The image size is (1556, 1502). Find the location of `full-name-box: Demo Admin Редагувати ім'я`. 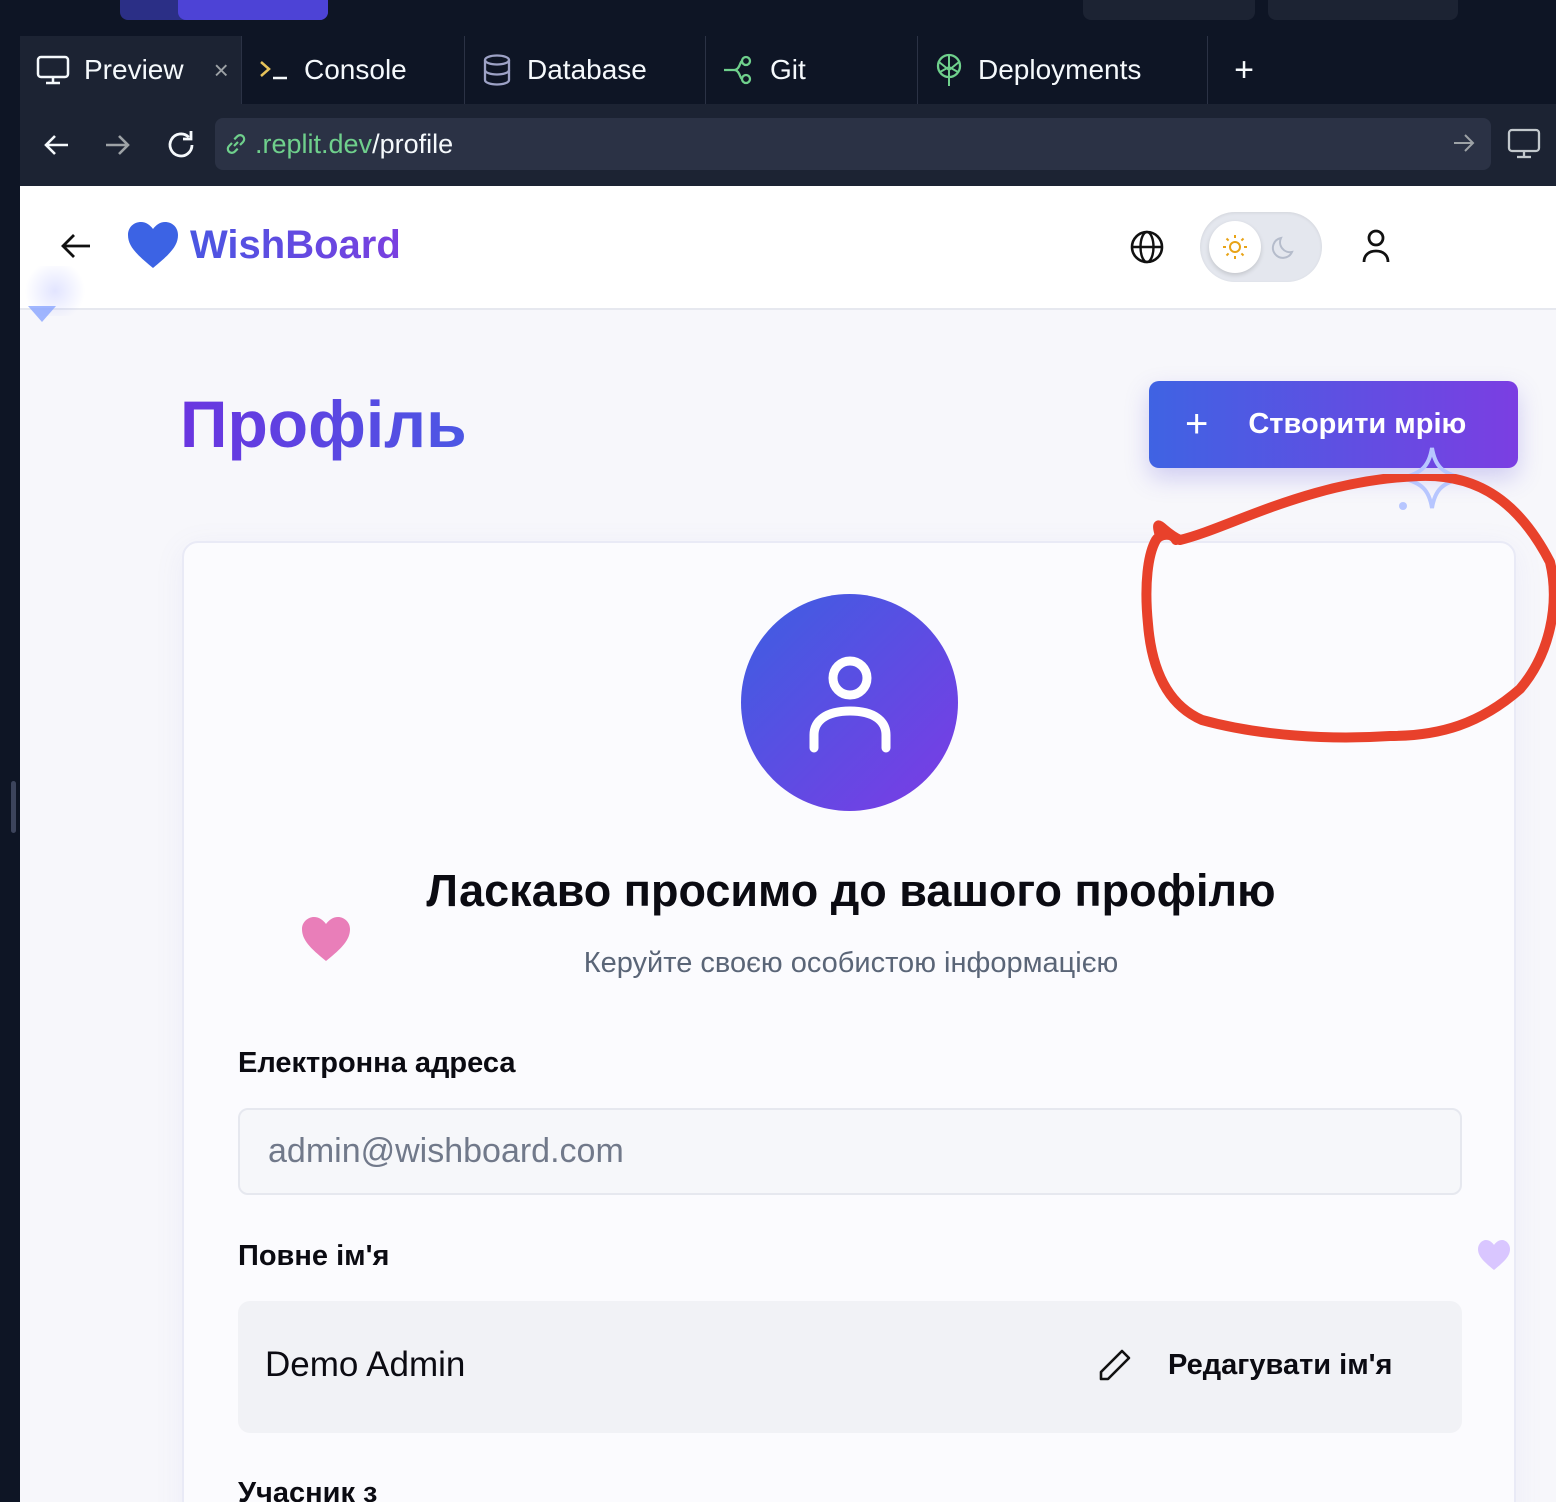

full-name-box: Demo Admin Редагувати ім'я is located at coordinates (850, 1367).